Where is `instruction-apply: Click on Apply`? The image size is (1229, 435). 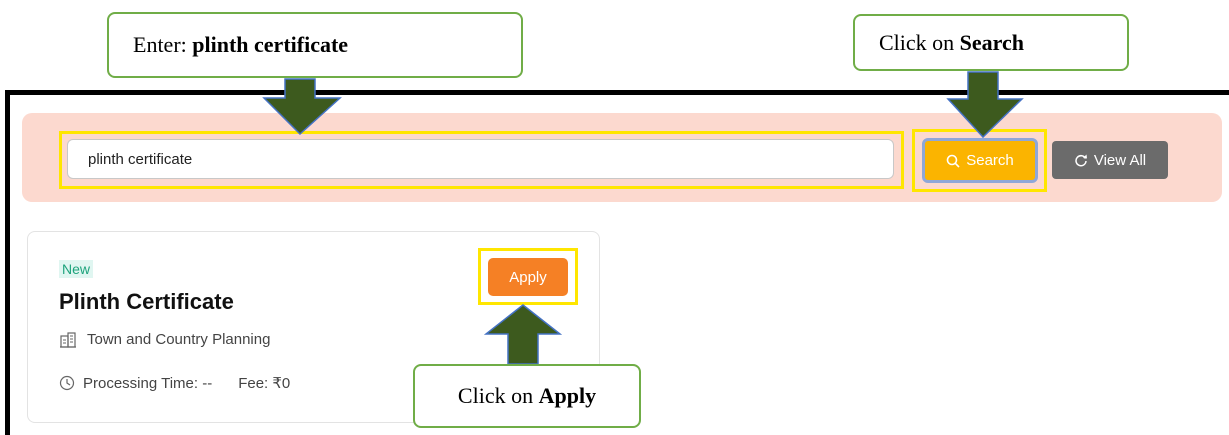 instruction-apply: Click on Apply is located at coordinates (527, 396).